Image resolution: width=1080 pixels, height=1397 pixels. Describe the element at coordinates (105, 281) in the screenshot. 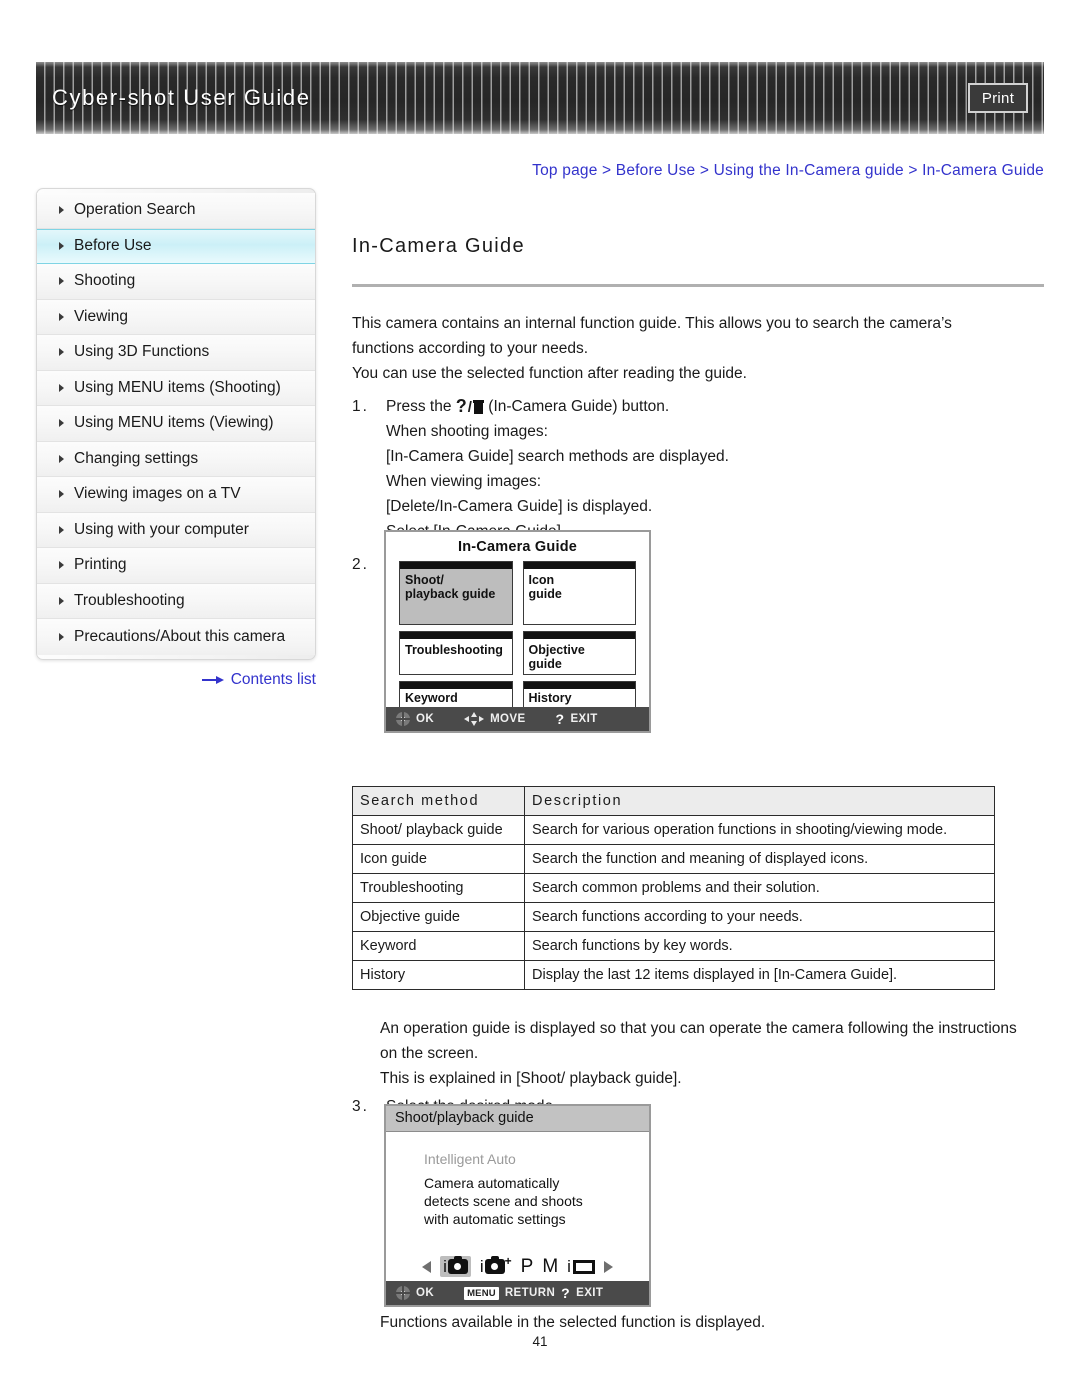

I see `sidebar-item-label: Shooting` at that location.